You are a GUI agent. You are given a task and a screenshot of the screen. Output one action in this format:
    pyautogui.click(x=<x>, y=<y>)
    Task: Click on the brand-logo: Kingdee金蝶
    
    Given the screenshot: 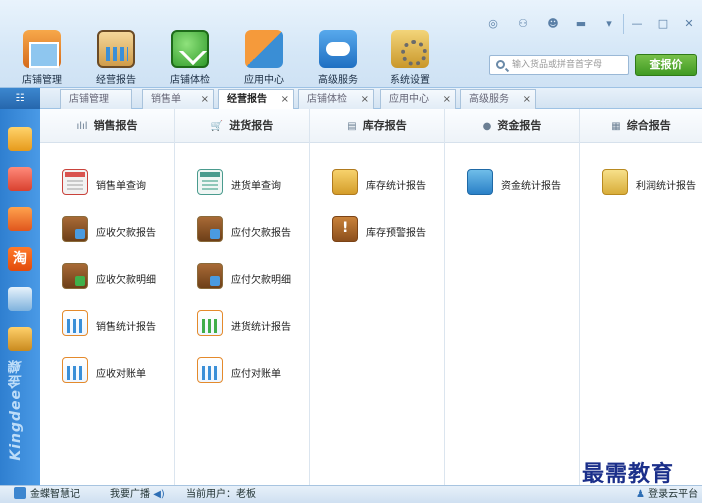 What is the action you would take?
    pyautogui.click(x=16, y=410)
    